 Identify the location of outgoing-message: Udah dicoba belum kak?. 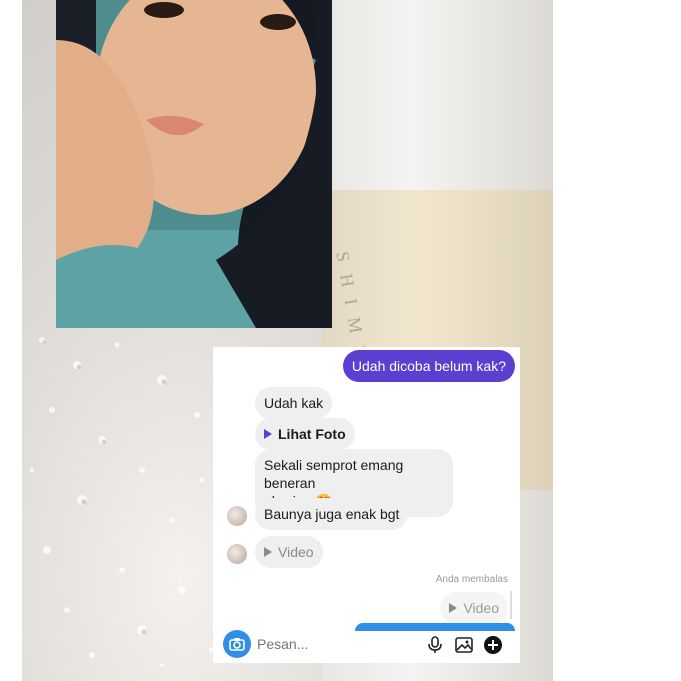
(428, 366).